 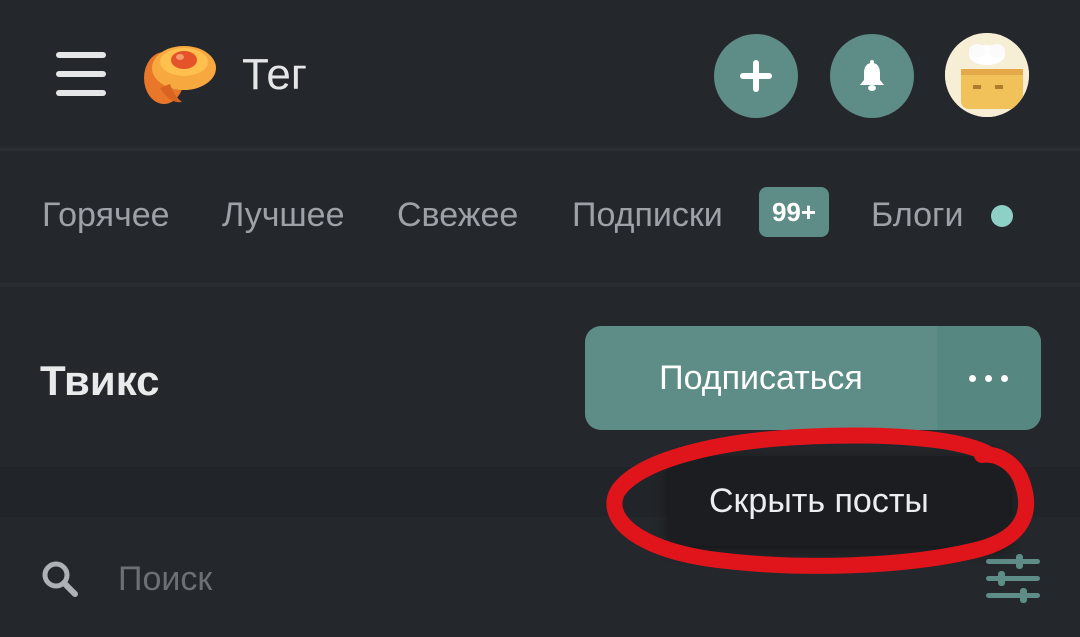 What do you see at coordinates (100, 380) in the screenshot?
I see `tag-name: Твикс` at bounding box center [100, 380].